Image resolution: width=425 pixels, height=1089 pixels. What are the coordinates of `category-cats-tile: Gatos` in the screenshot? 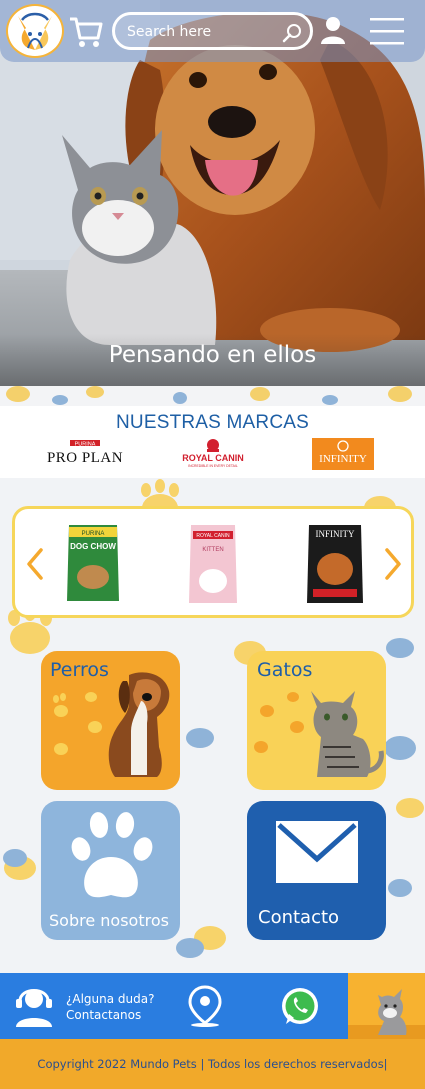 It's located at (316, 720).